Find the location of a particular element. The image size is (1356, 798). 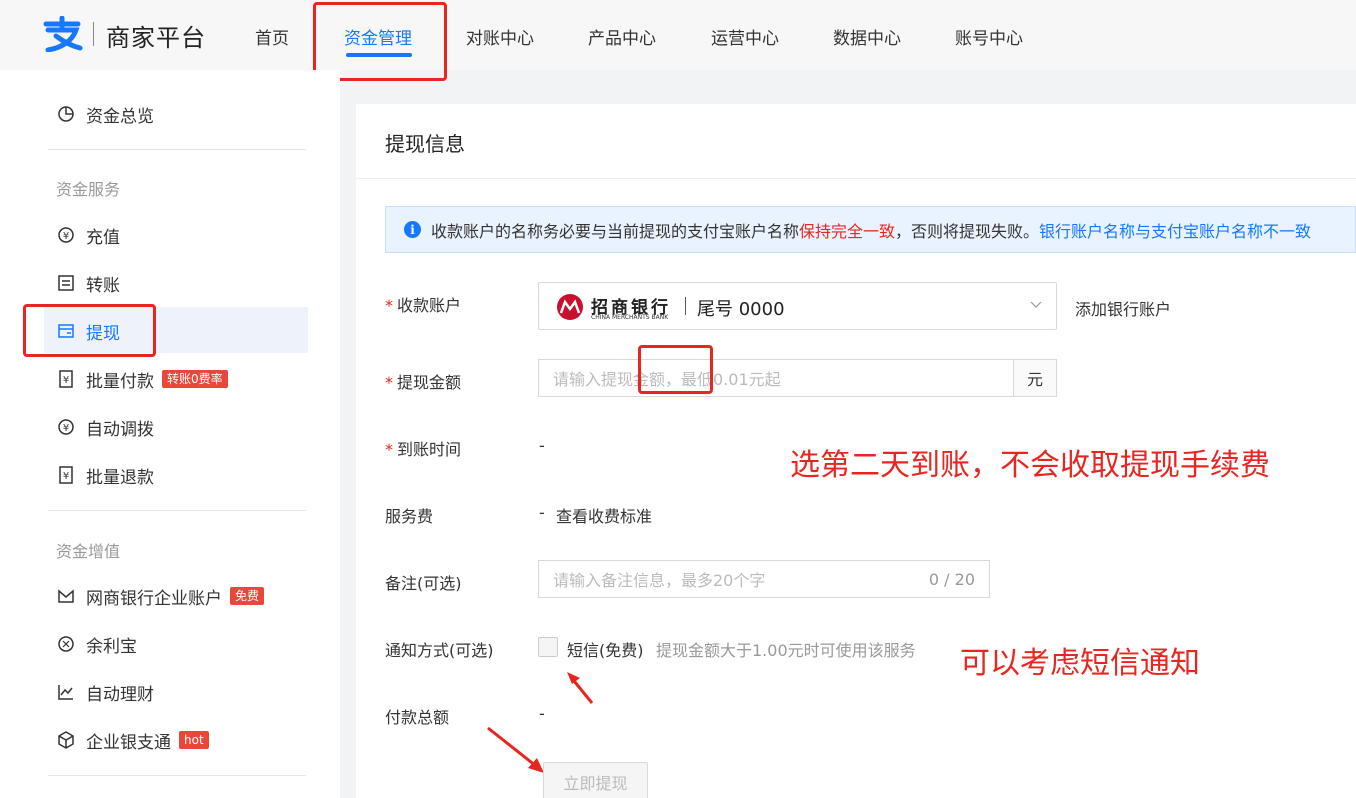

fee-standard-link: 查看收费标准 is located at coordinates (604, 515).